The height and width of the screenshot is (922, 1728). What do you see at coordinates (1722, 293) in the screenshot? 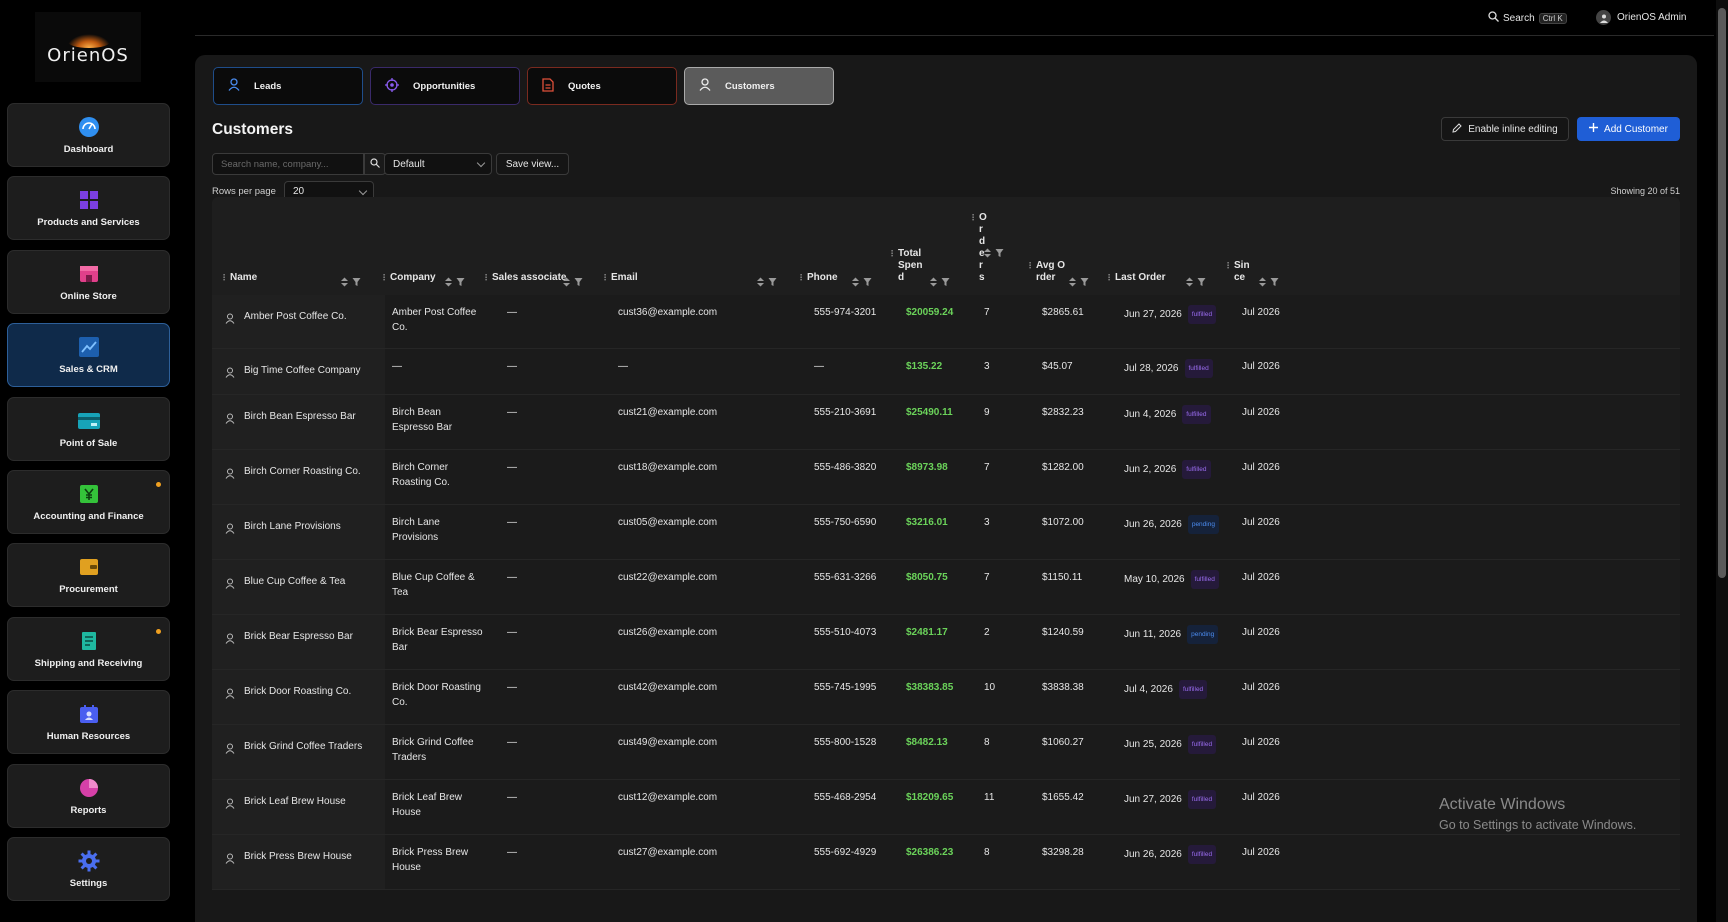
I see `scrollbar-thumb` at bounding box center [1722, 293].